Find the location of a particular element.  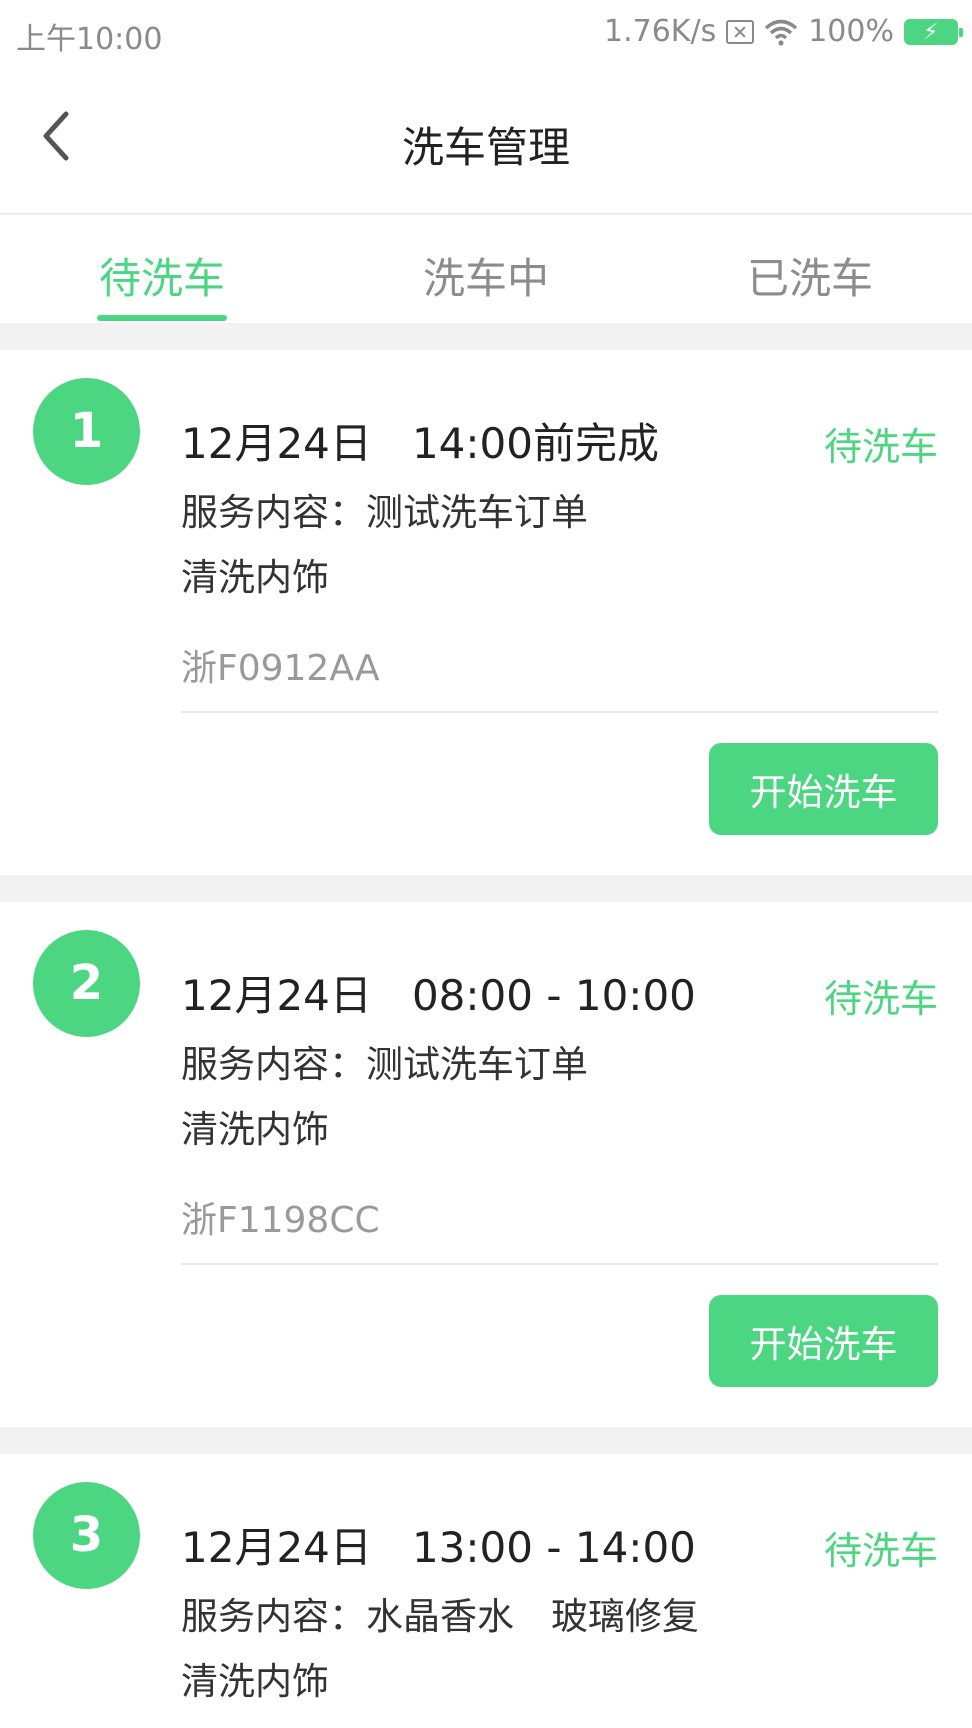

status-right: 1.76K/s 100% ⚡ is located at coordinates (783, 31).